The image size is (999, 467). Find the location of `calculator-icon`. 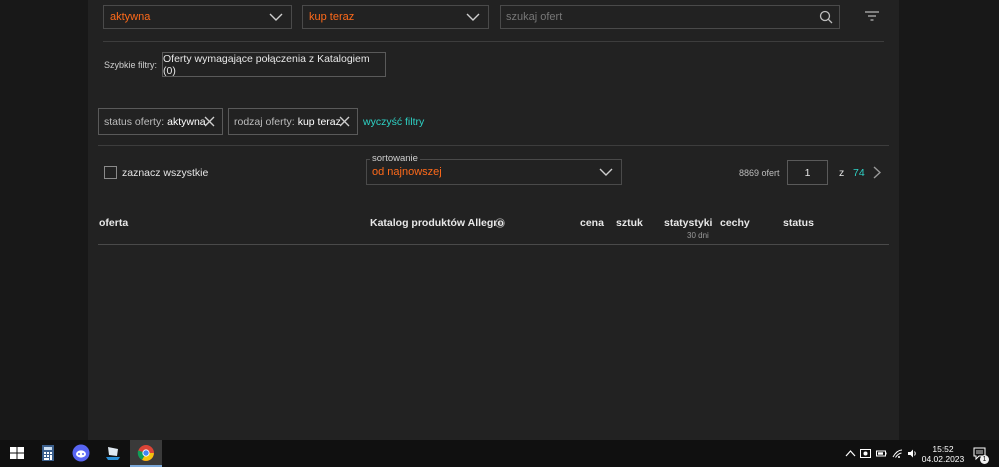

calculator-icon is located at coordinates (48, 453).